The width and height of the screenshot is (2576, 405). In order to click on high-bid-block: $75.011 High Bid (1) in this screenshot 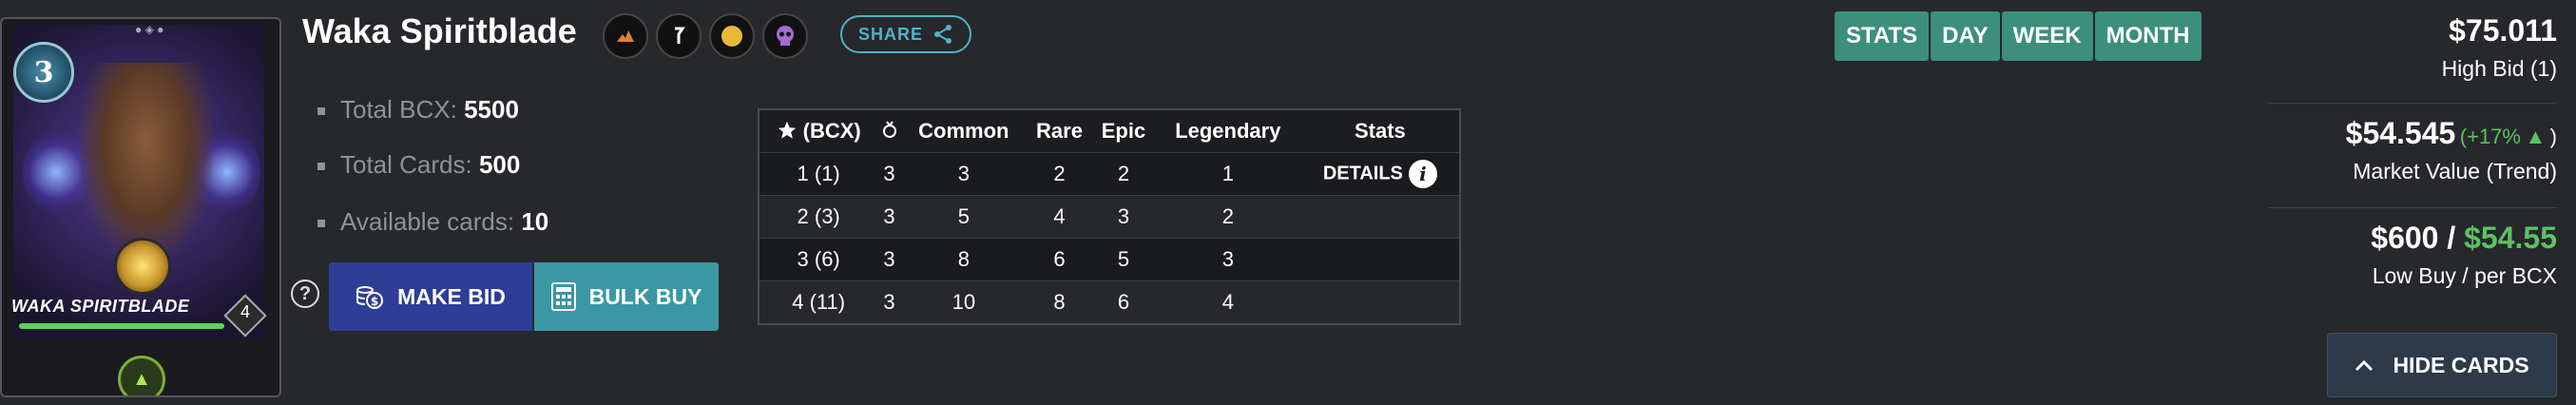, I will do `click(2409, 47)`.